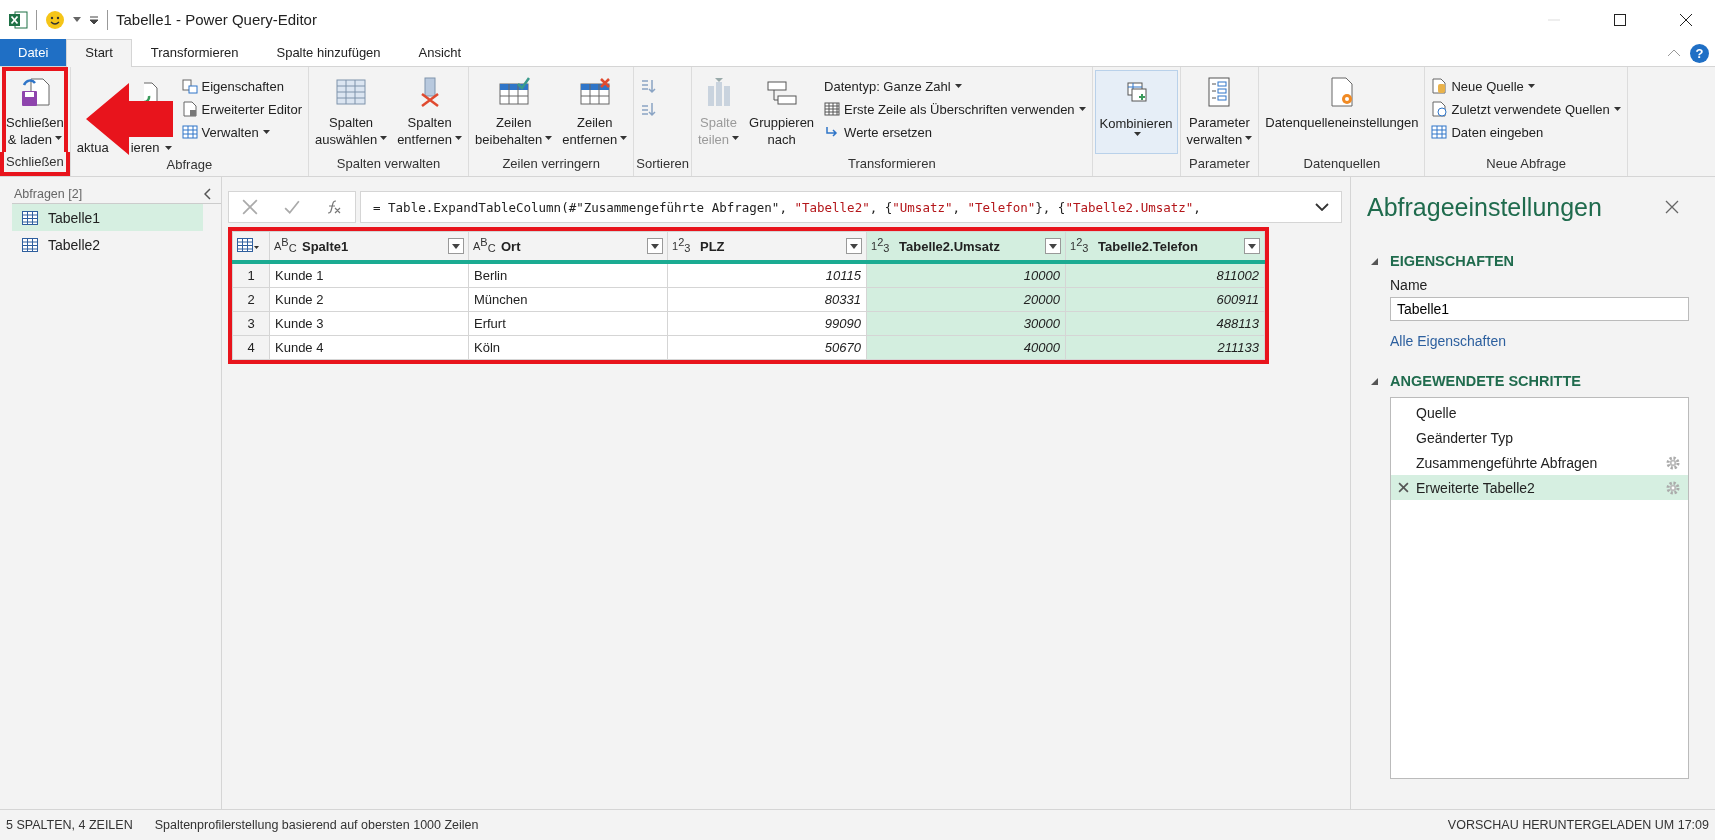  What do you see at coordinates (334, 207) in the screenshot?
I see `function-icon` at bounding box center [334, 207].